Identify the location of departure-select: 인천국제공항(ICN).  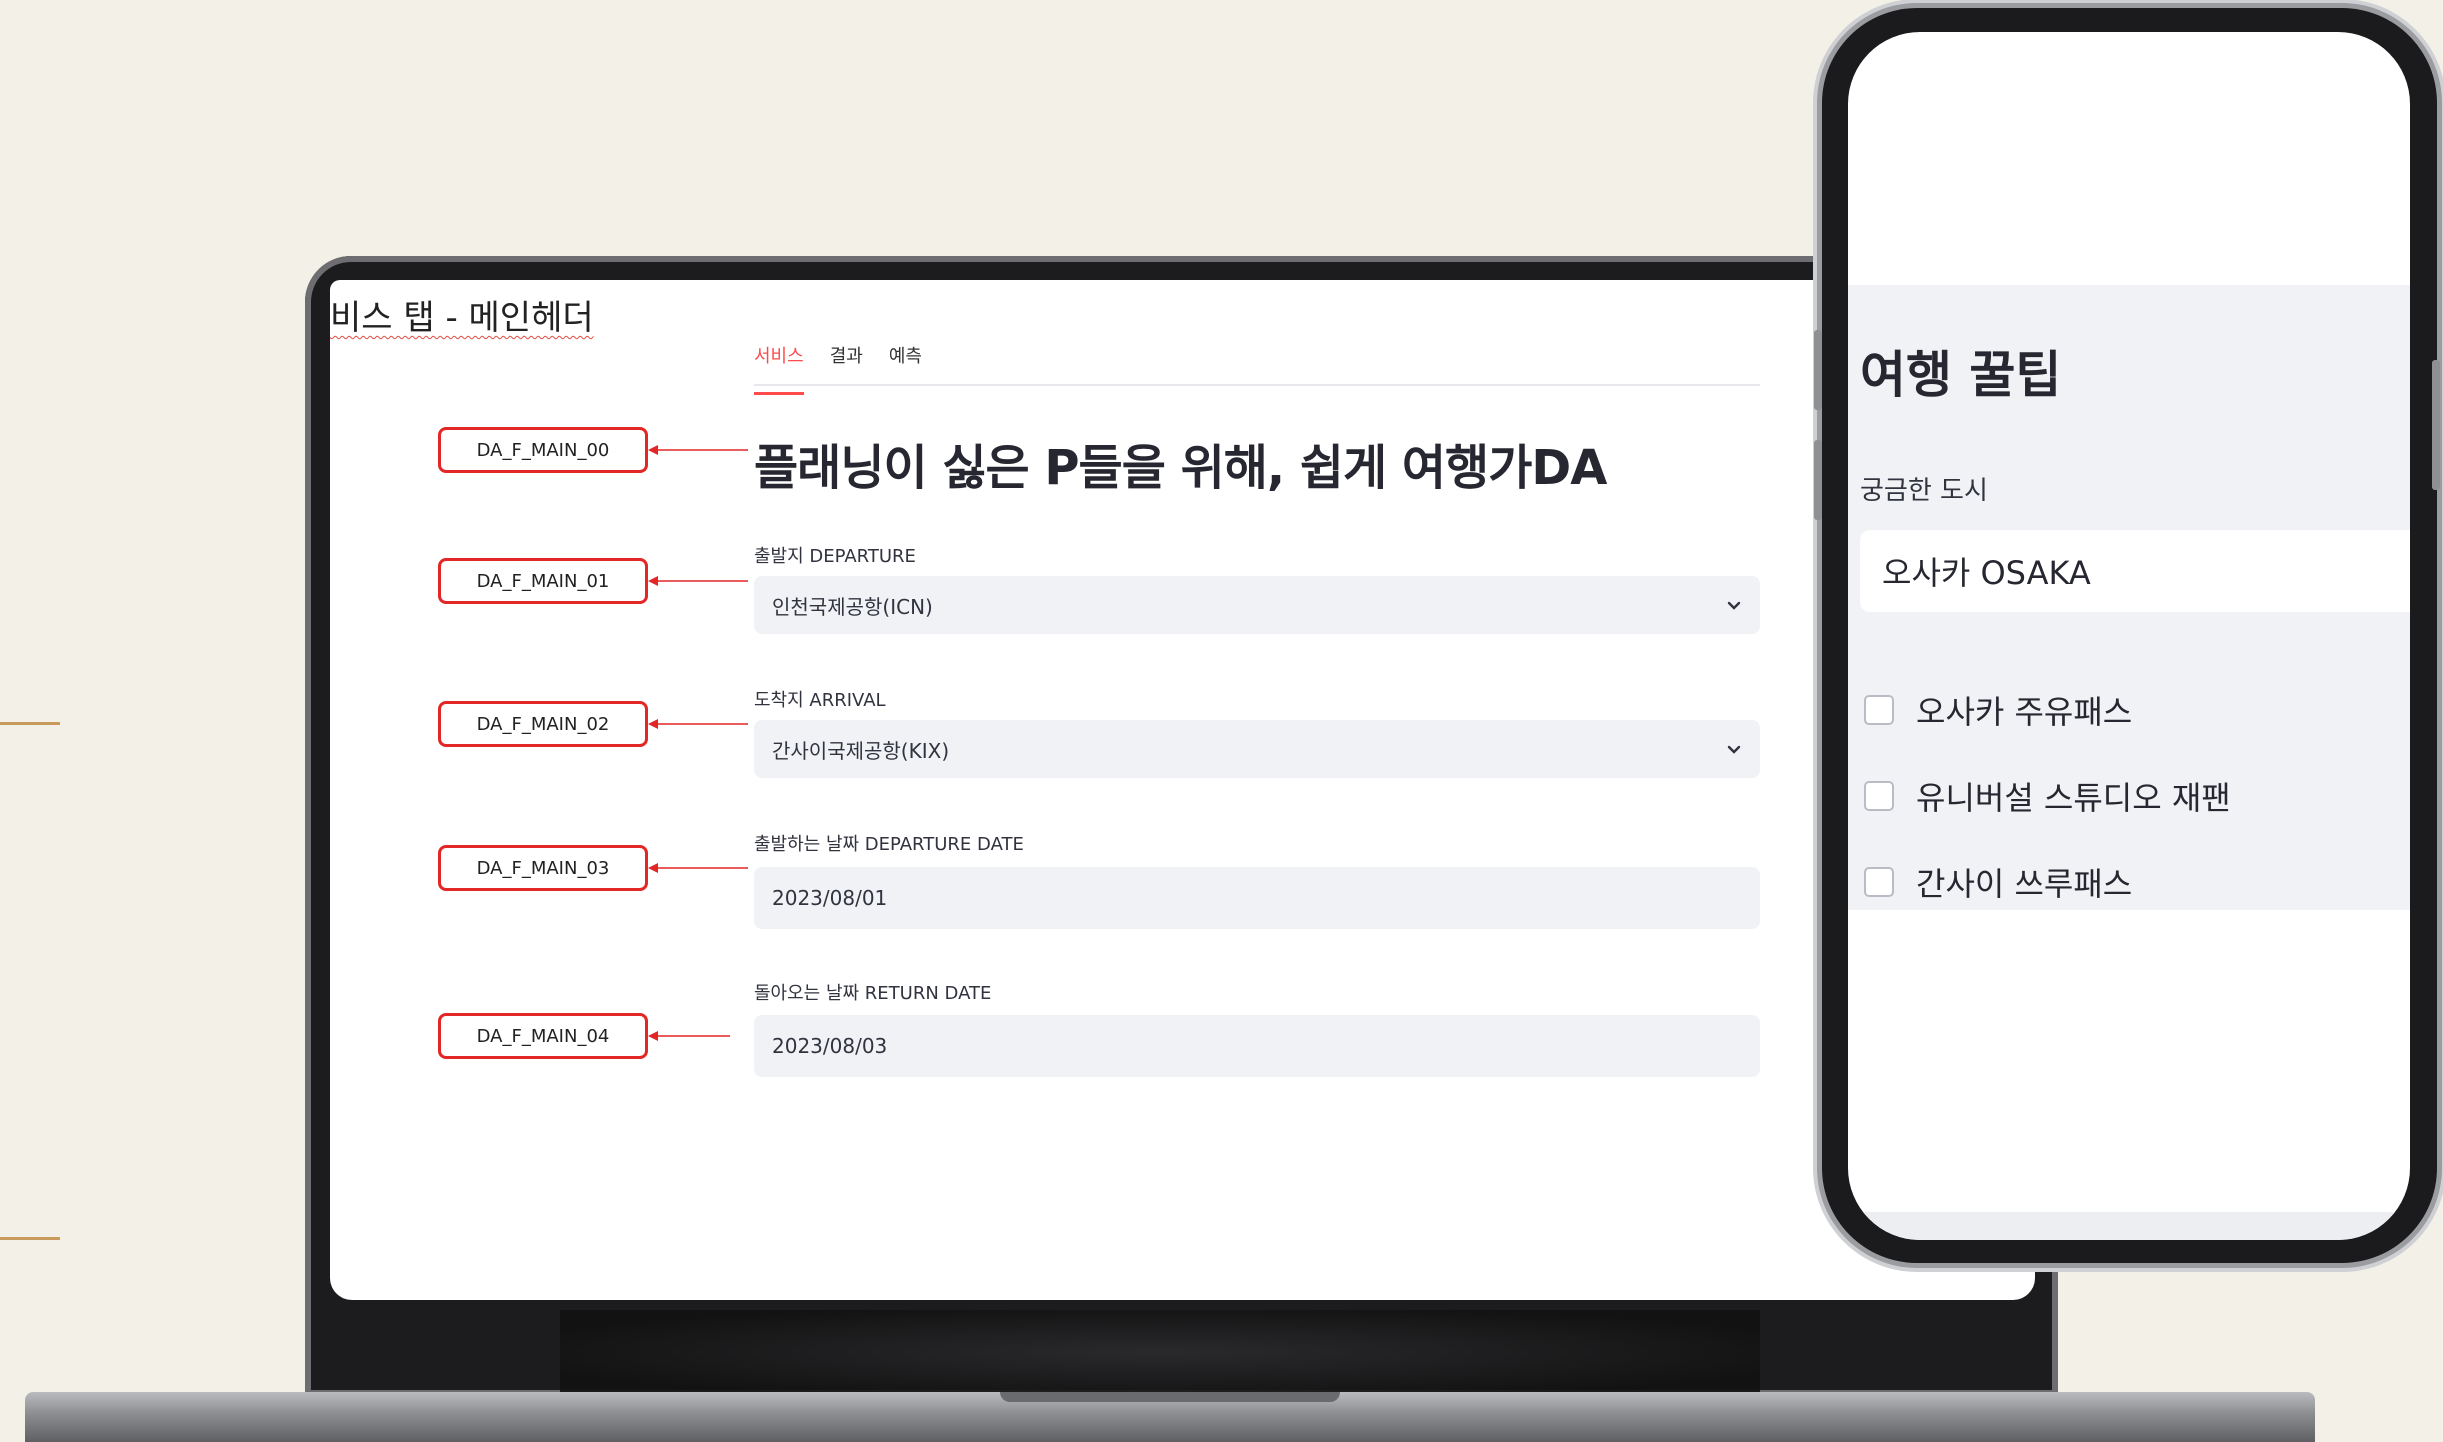
(1257, 605).